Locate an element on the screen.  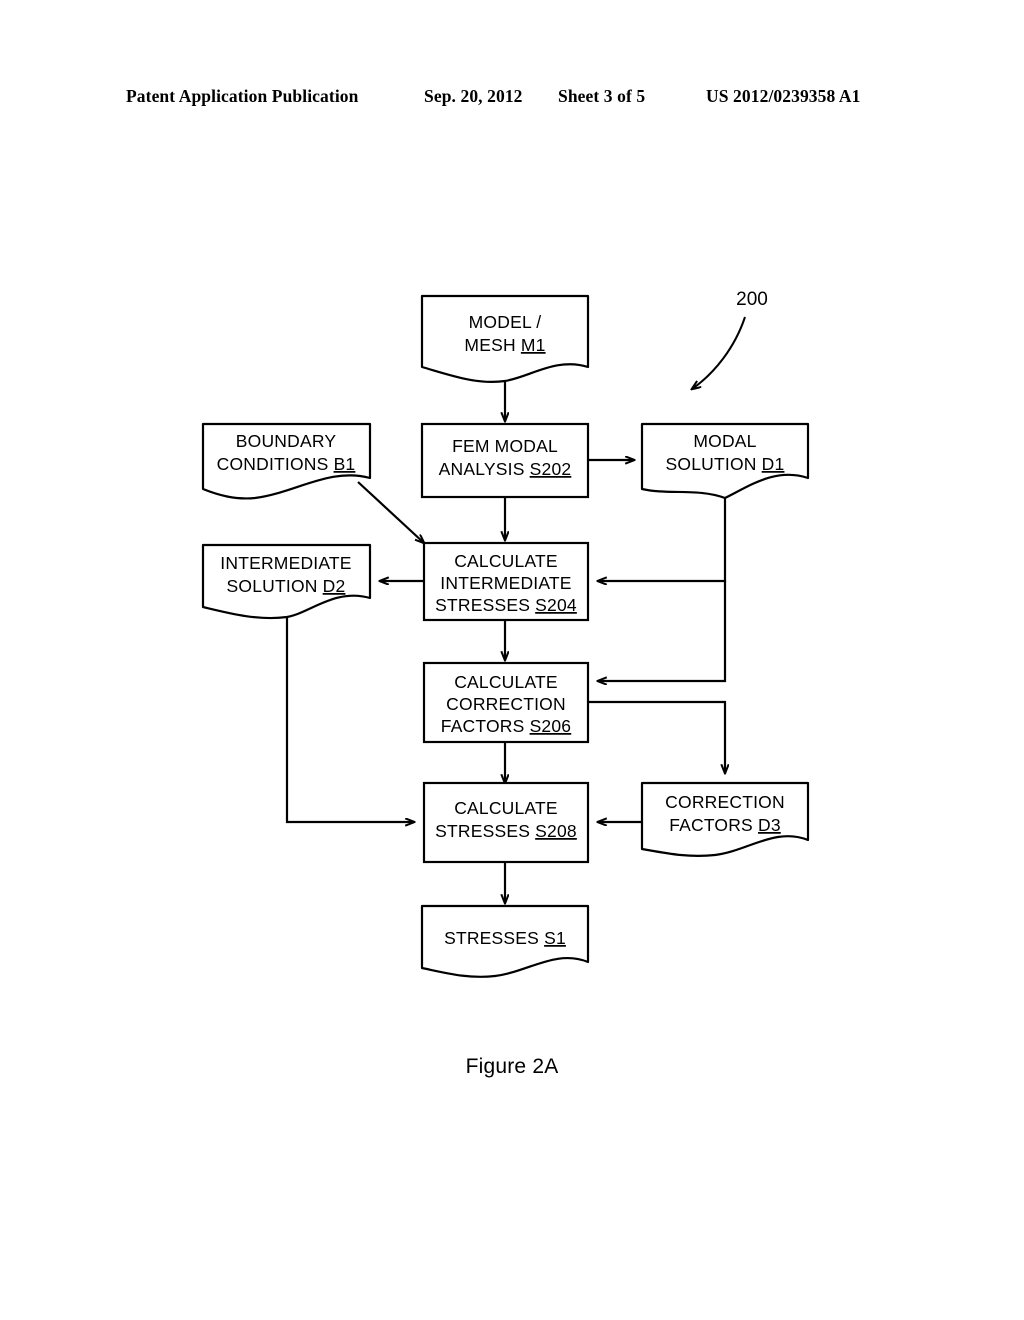
node-calculate-stresses: CALCULATE STRESSES S208 is located at coordinates (506, 822).